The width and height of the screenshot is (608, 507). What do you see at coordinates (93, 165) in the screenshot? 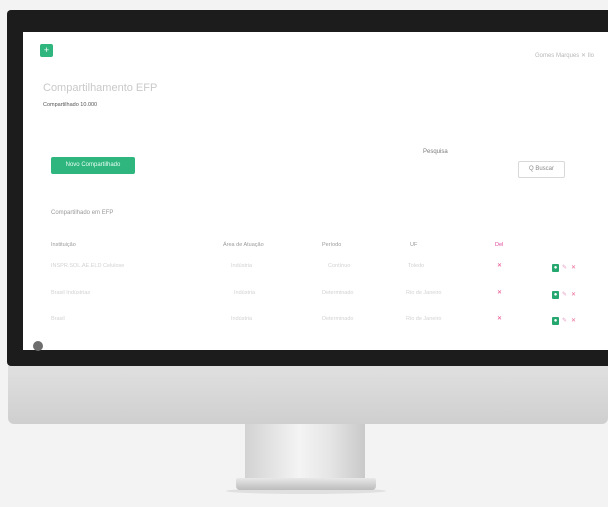
I see `new-share-button: Novo Compartilhado` at bounding box center [93, 165].